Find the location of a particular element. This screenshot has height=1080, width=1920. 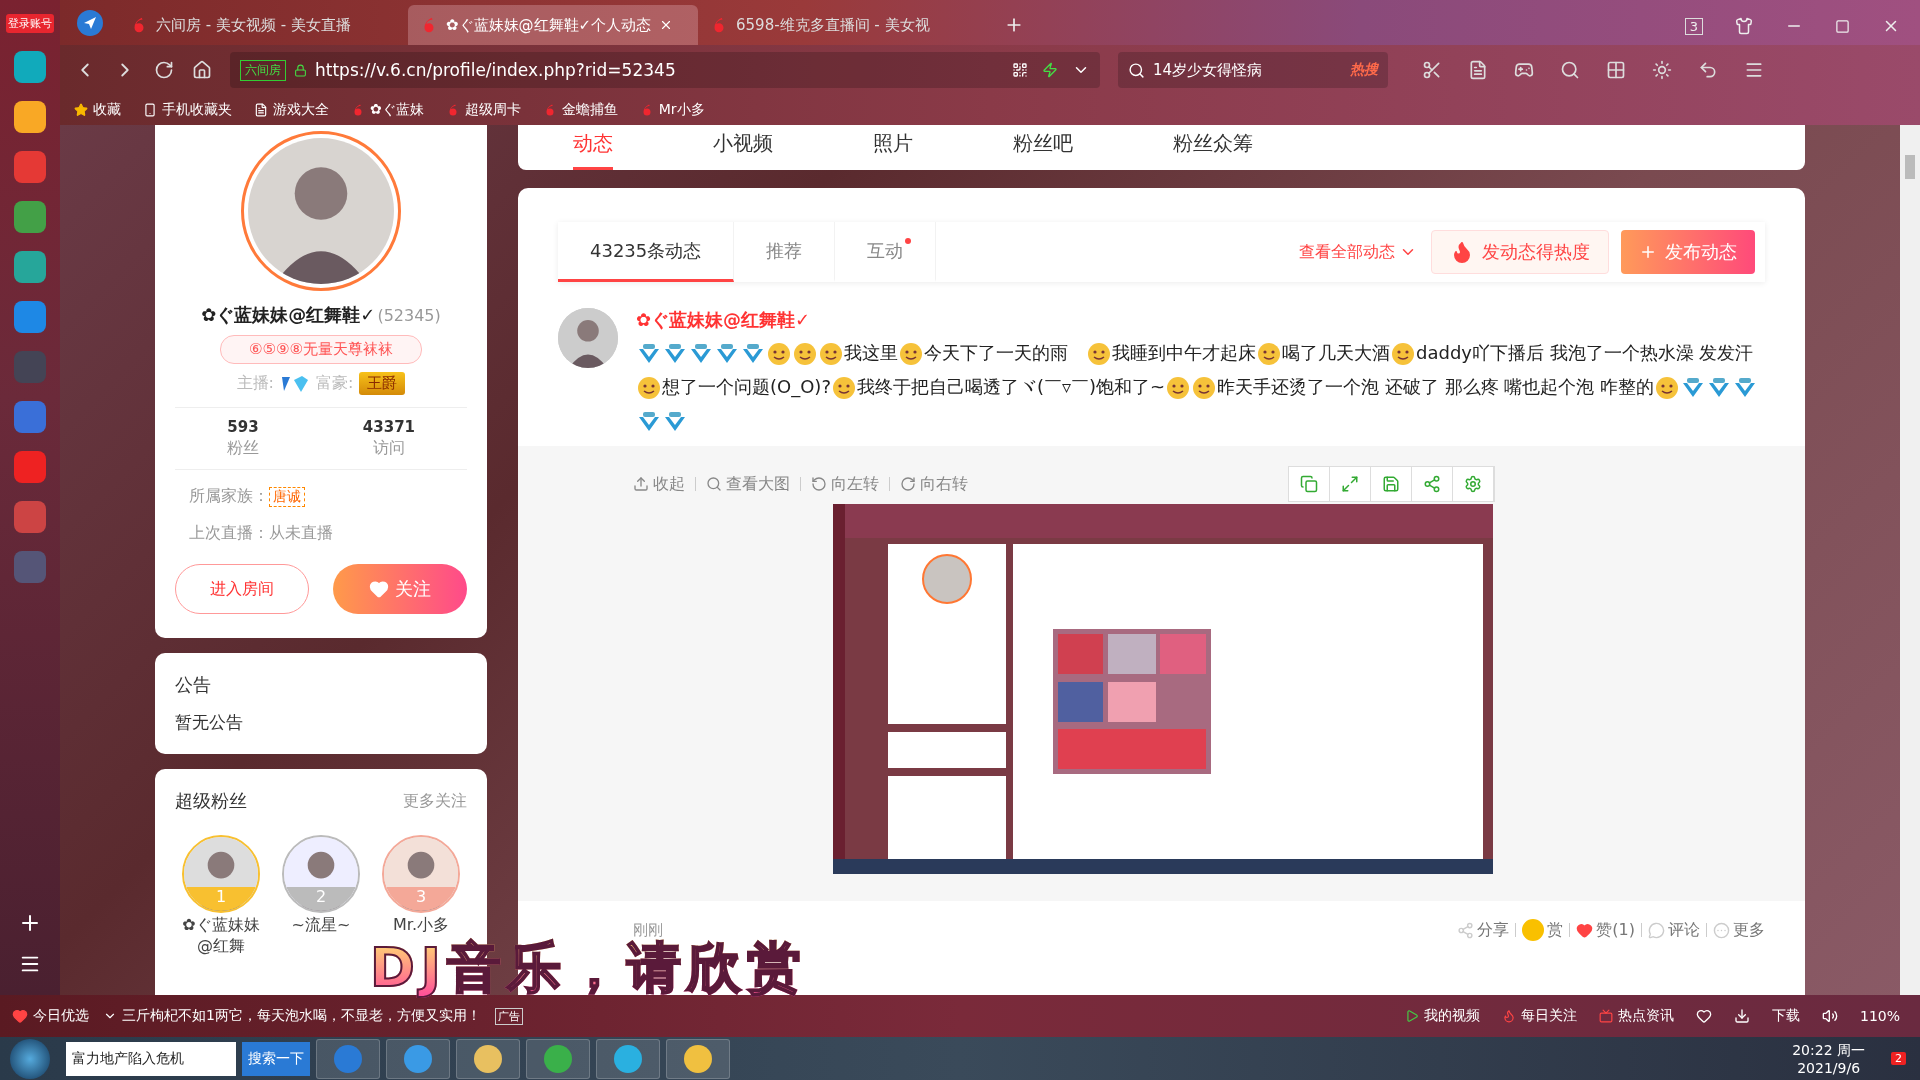

today-picks-link: 今日优选 is located at coordinates (50, 1016).